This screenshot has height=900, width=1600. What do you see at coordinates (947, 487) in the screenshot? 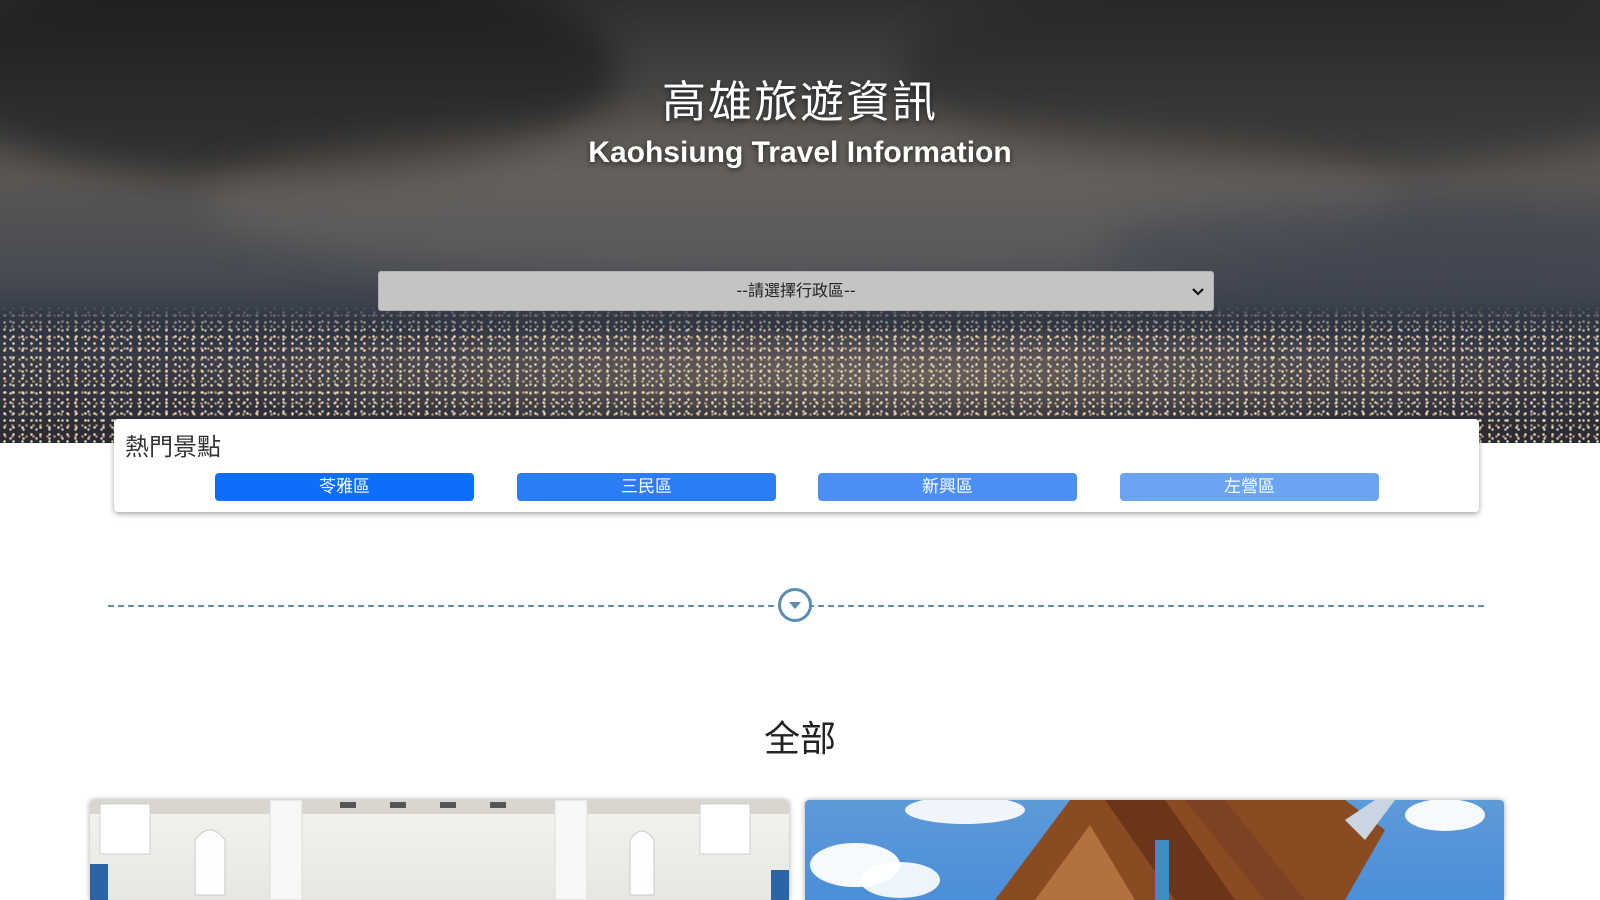
I see `district-button-xinxing: 新興區` at bounding box center [947, 487].